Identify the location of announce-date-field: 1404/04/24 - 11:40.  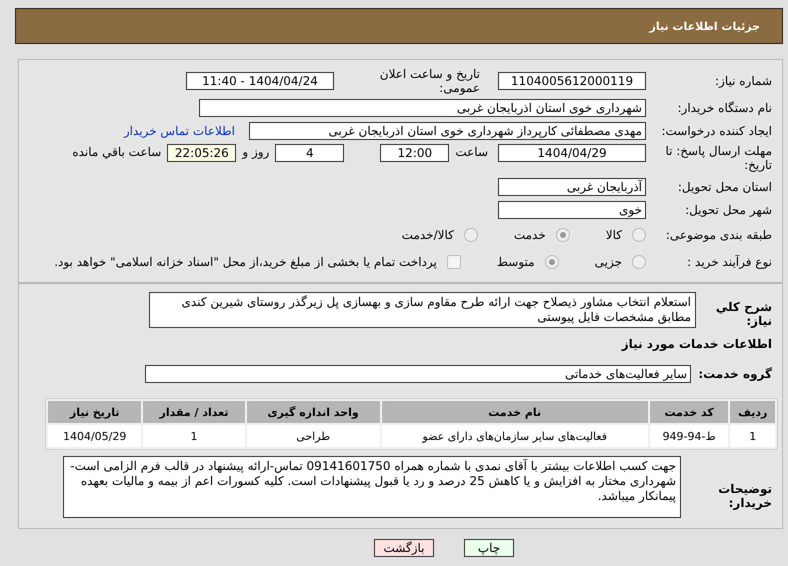
(260, 81).